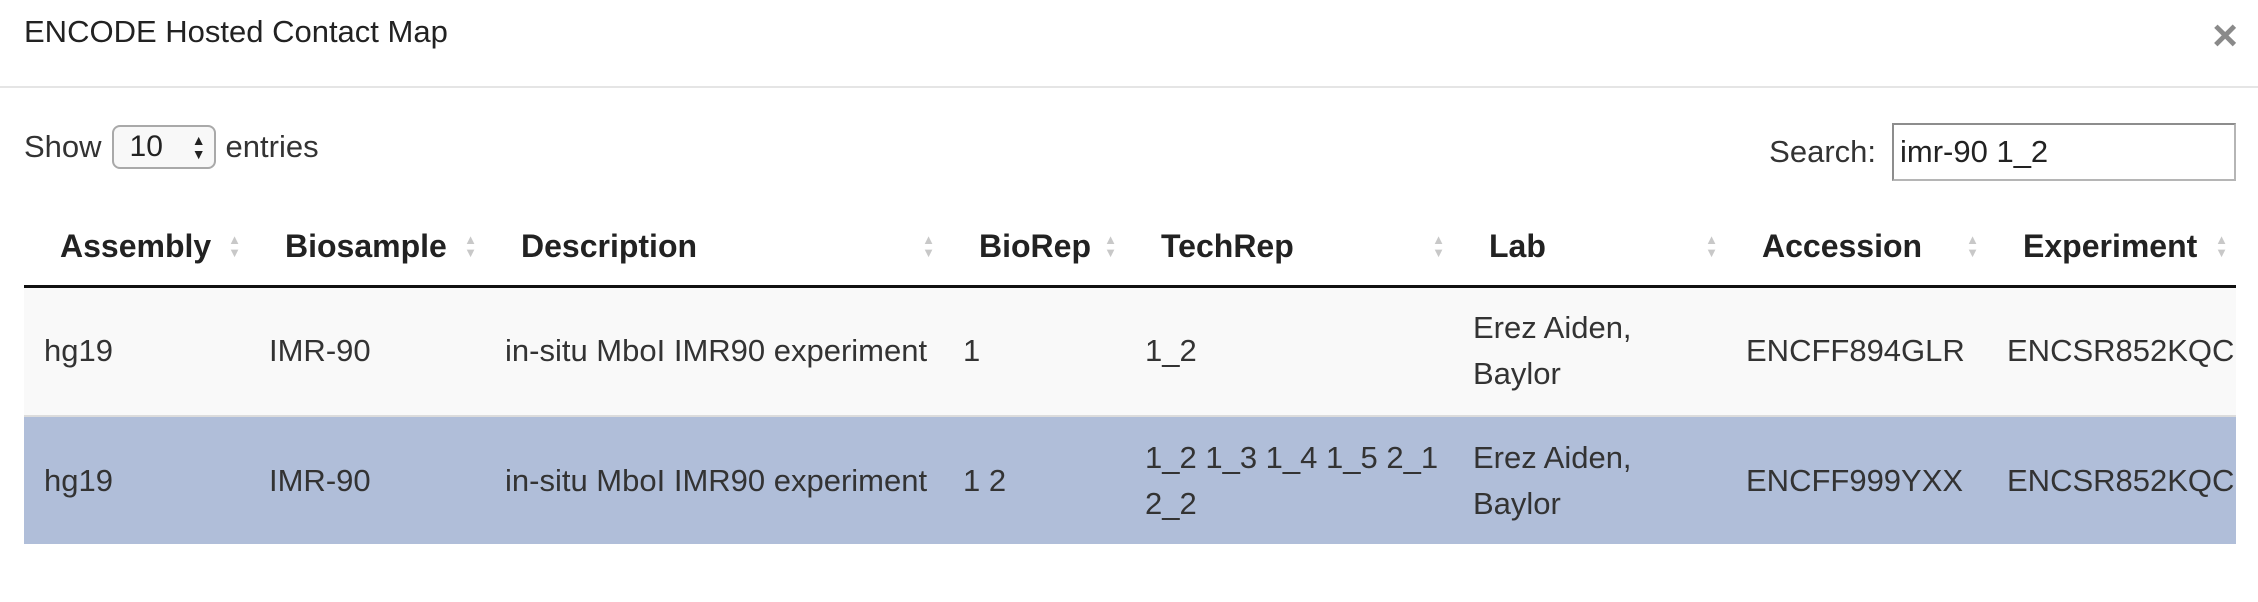 Image resolution: width=2258 pixels, height=602 pixels. I want to click on column-header-label: Biosample, so click(366, 245).